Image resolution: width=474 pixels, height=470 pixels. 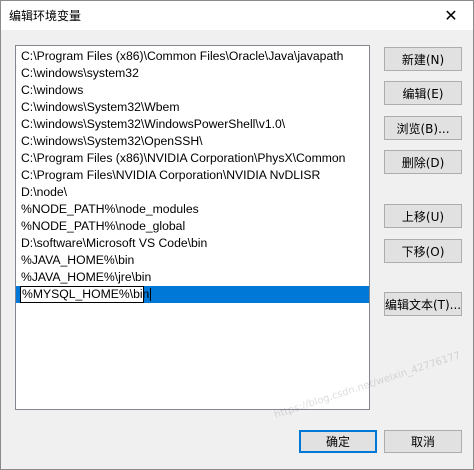 I want to click on list-item: D:\node\, so click(x=192, y=192).